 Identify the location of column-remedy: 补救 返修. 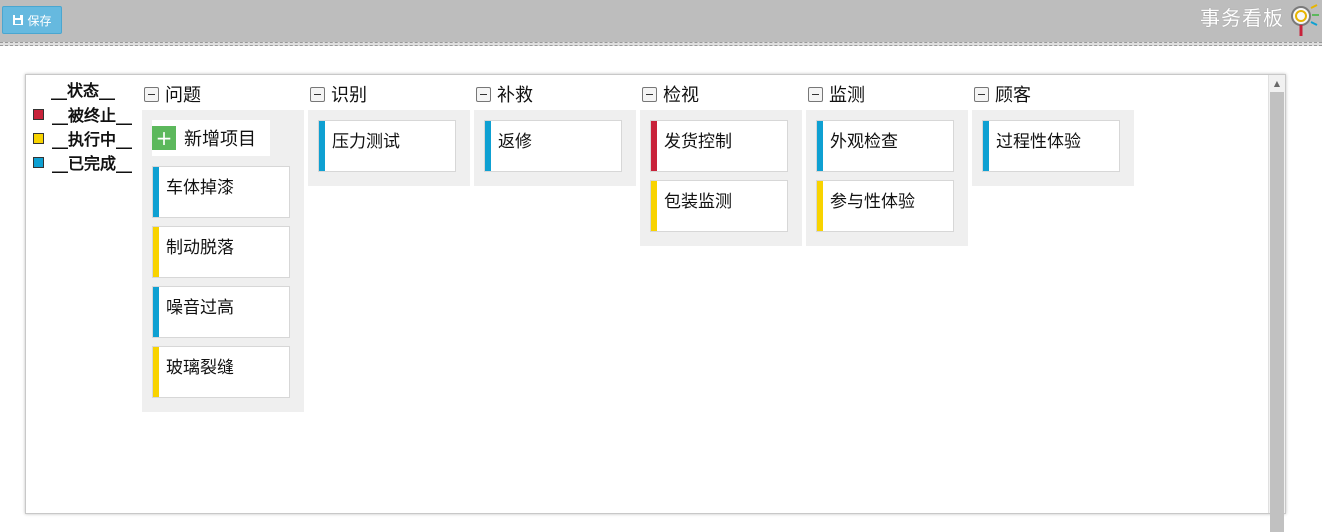
(555, 134).